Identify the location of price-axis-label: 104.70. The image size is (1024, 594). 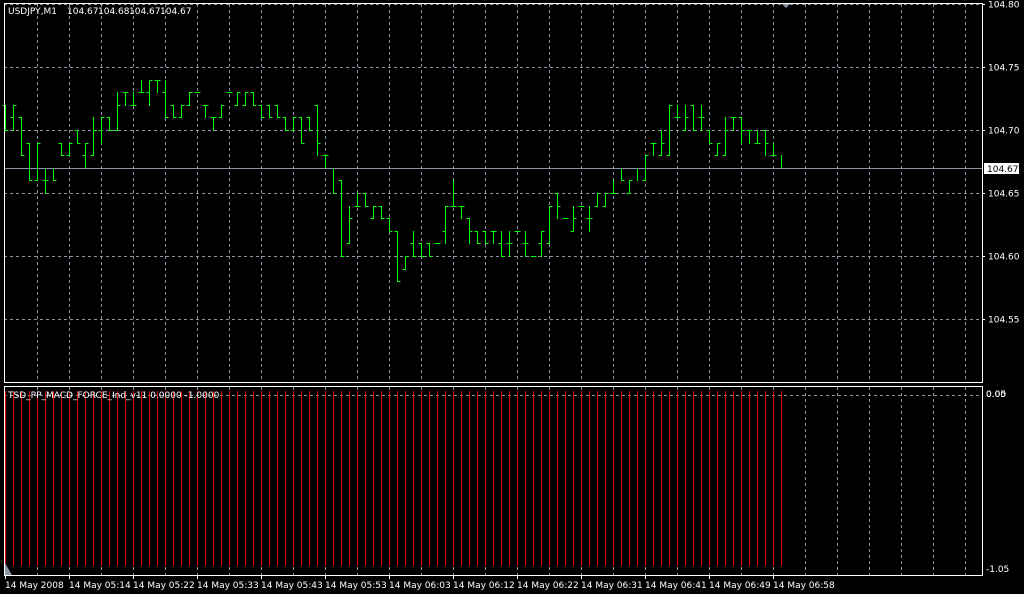
(1004, 132).